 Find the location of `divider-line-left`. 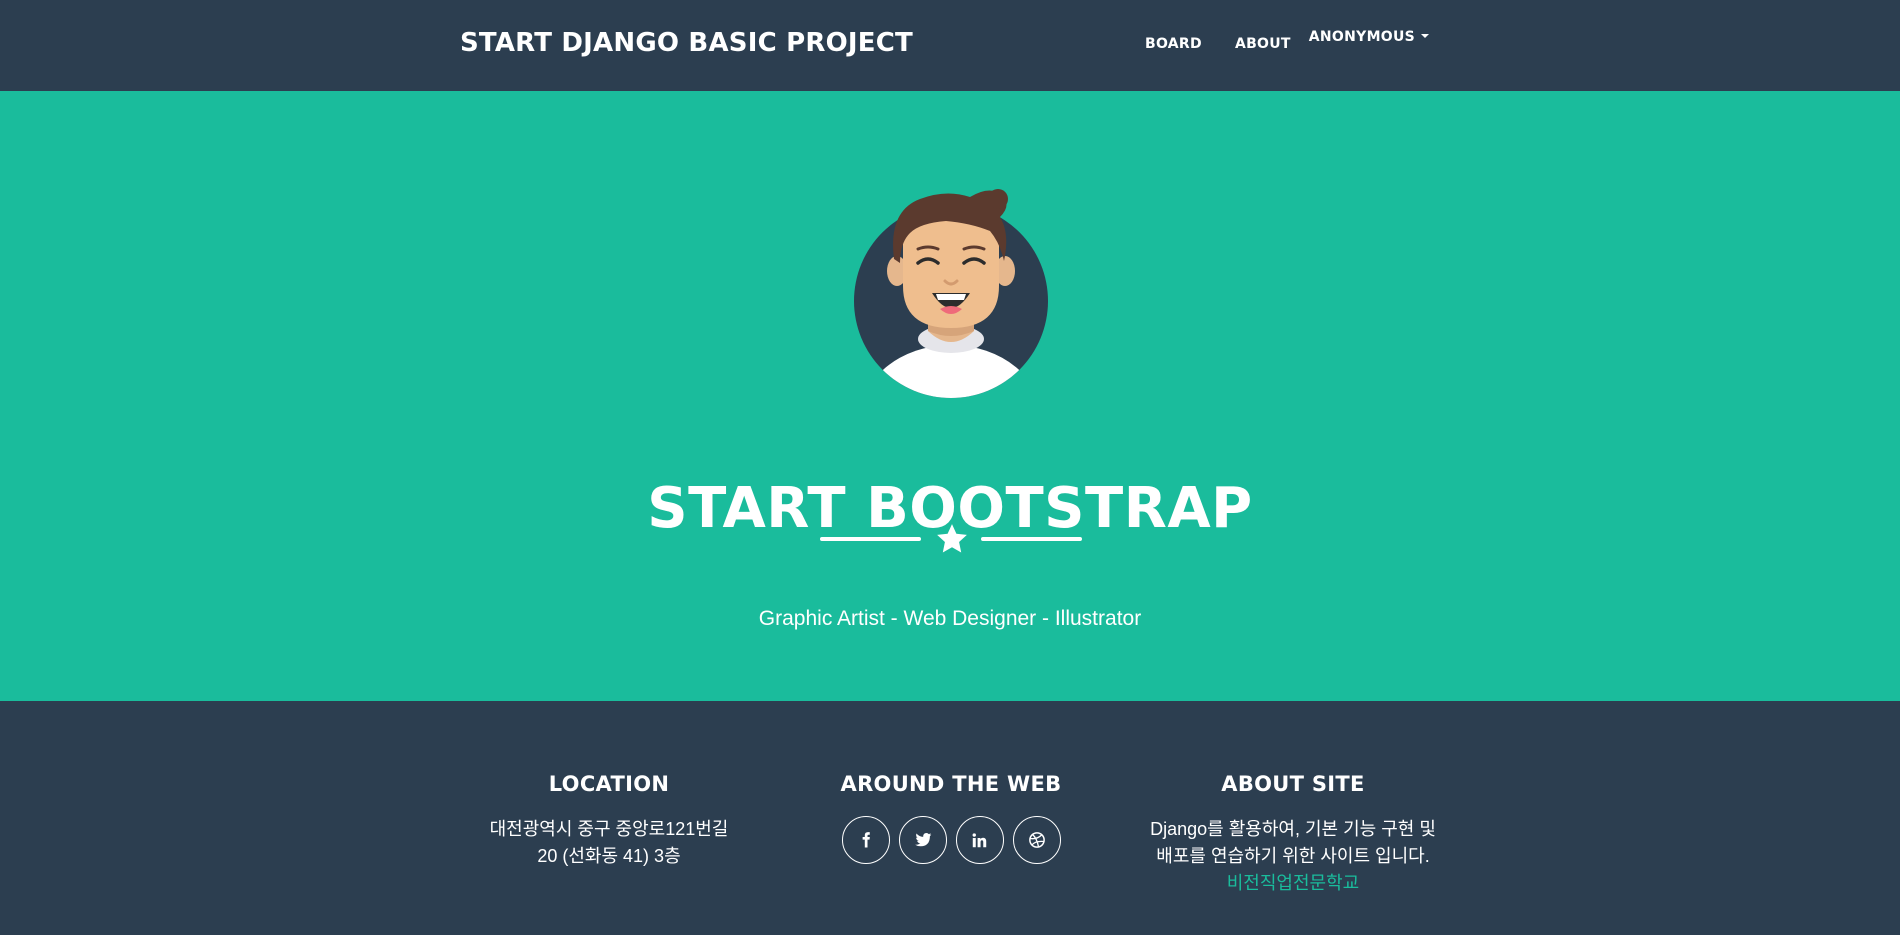

divider-line-left is located at coordinates (870, 539).